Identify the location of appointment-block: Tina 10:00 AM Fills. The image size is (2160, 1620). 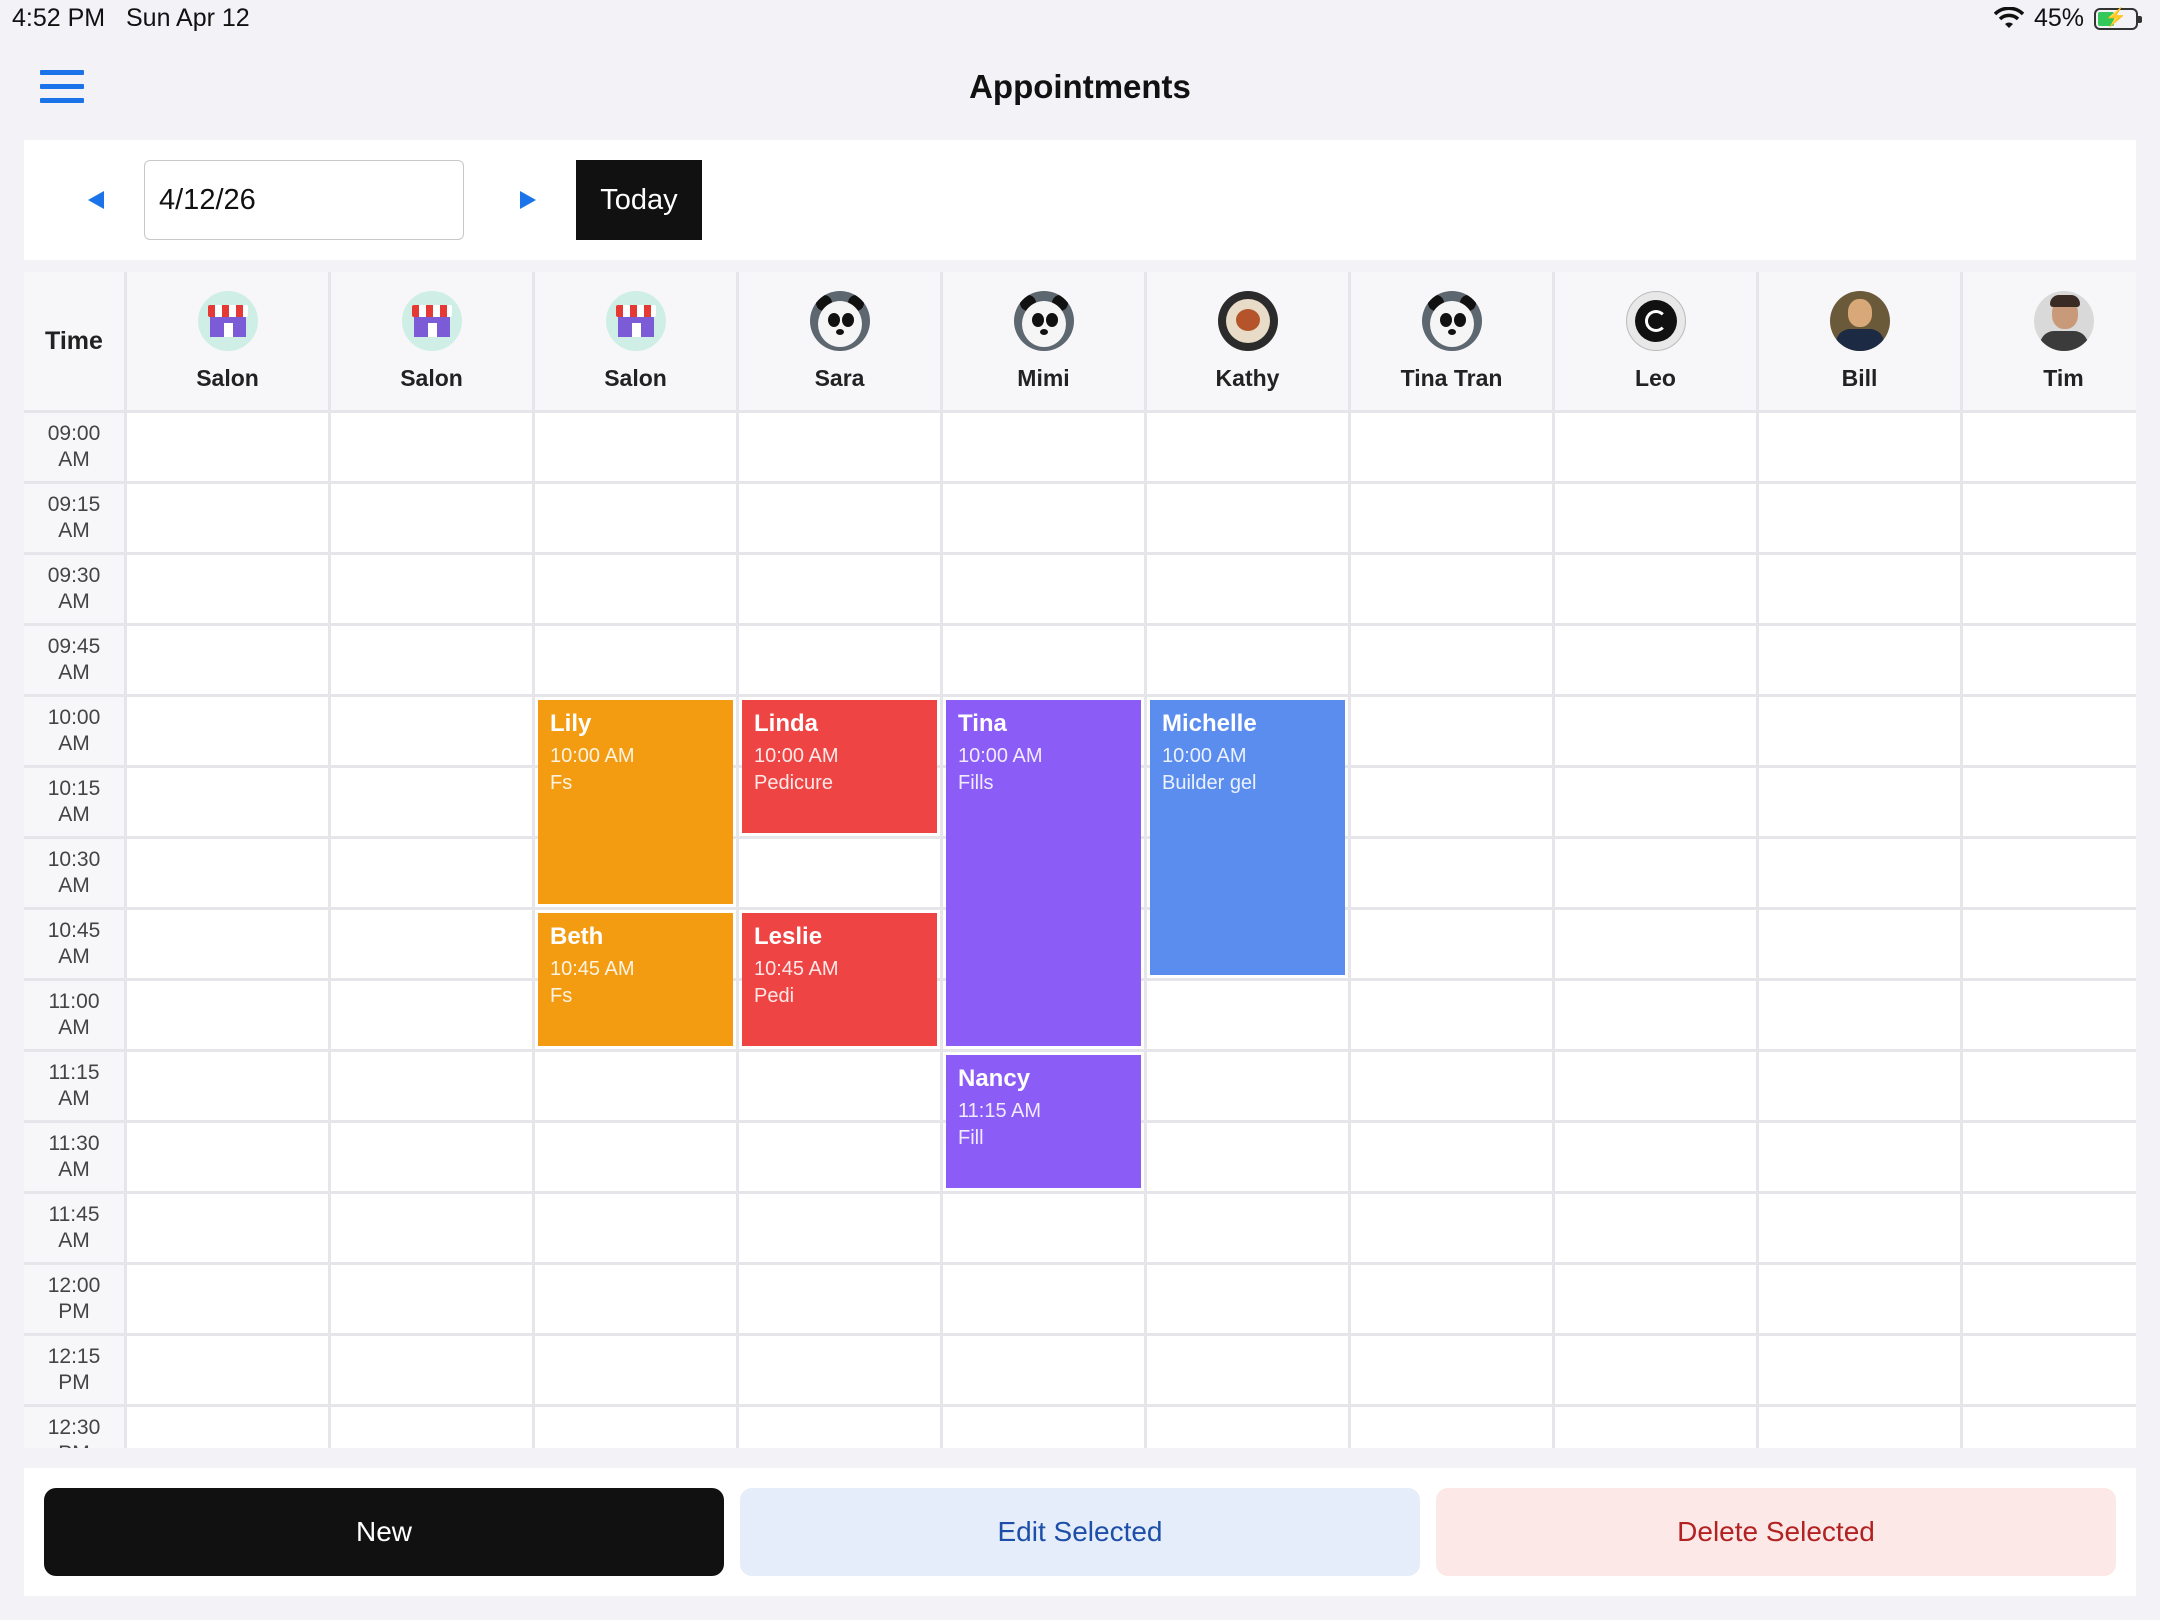
(1043, 873).